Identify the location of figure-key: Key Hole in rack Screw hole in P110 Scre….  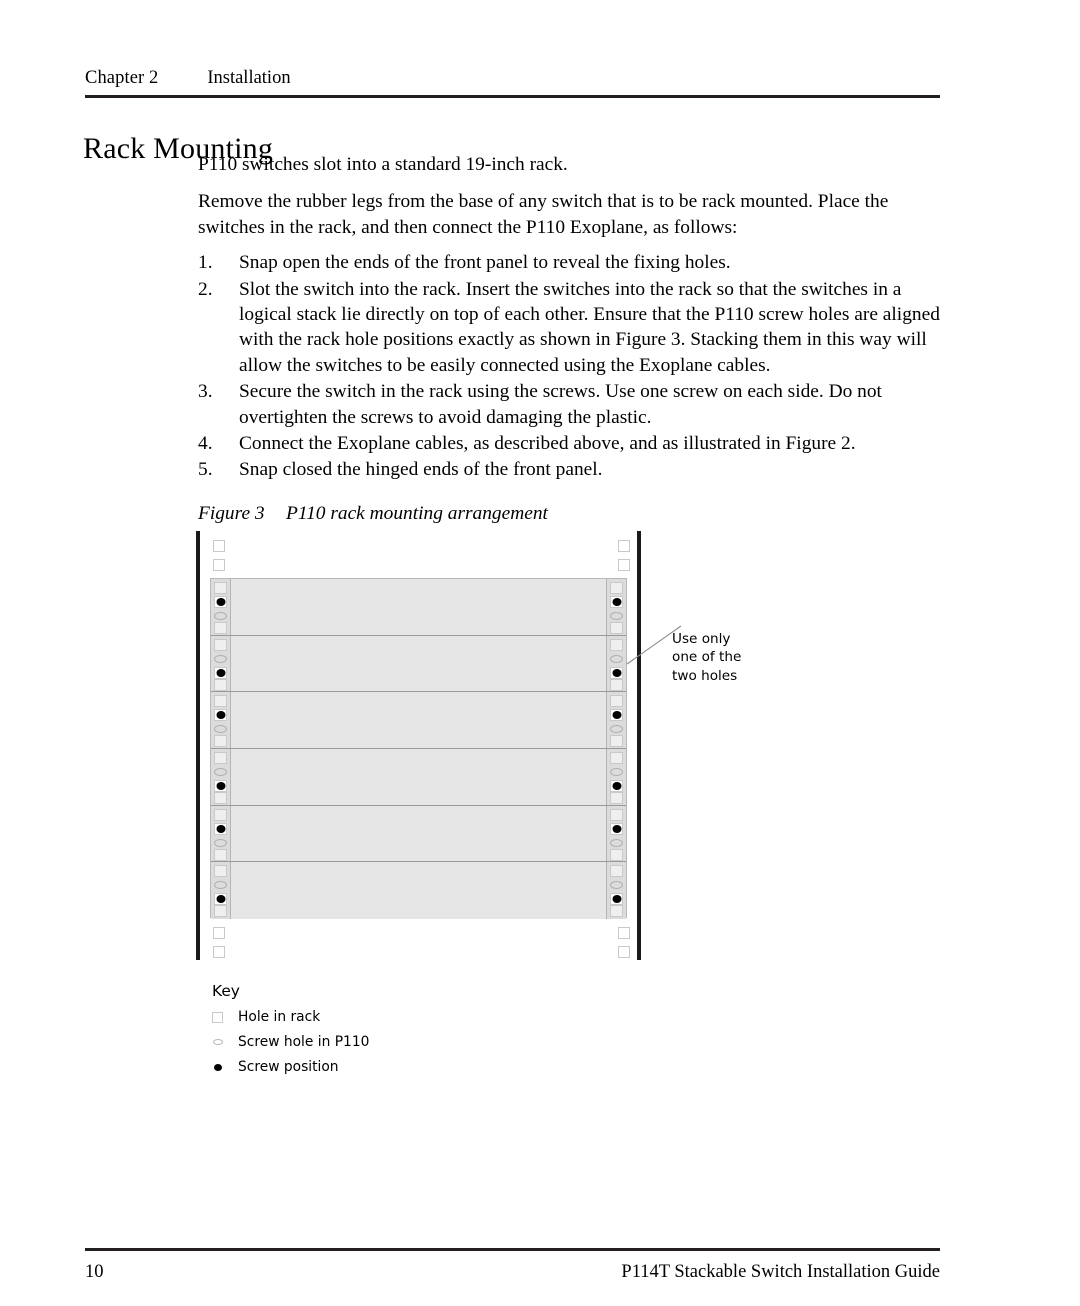
(290, 1033).